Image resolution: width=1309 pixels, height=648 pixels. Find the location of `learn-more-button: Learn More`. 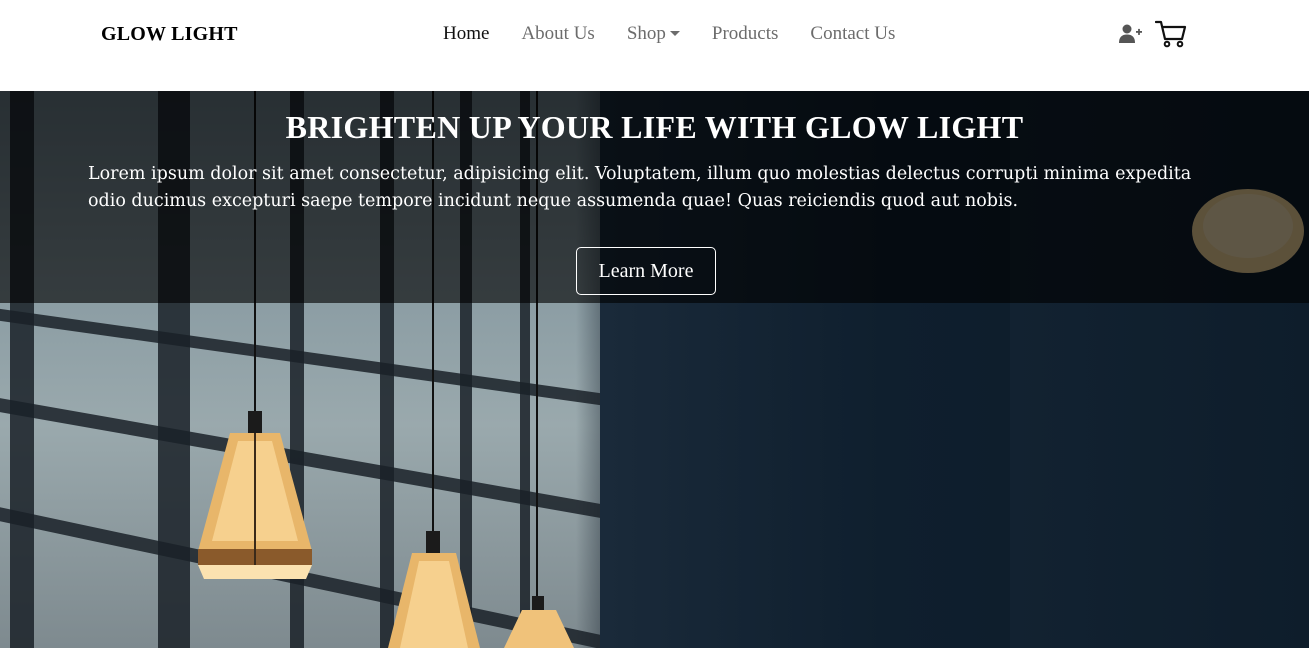

learn-more-button: Learn More is located at coordinates (646, 271).